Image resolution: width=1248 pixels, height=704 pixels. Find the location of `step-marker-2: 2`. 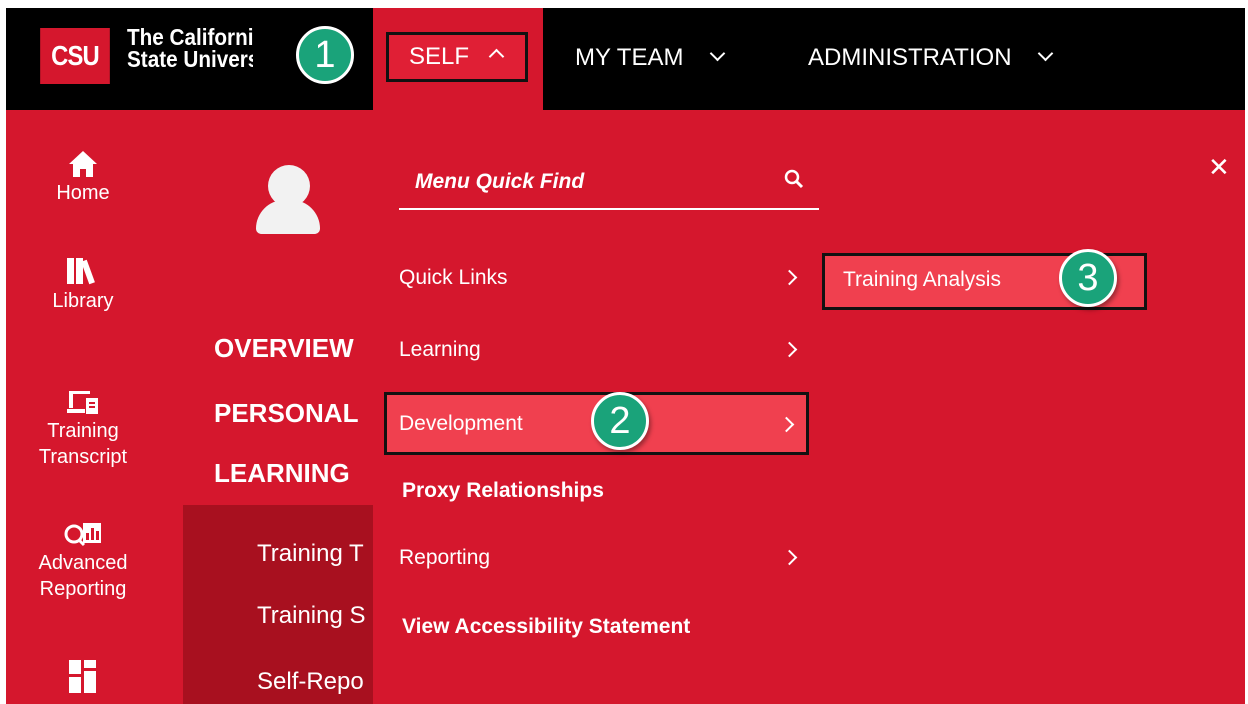

step-marker-2: 2 is located at coordinates (620, 421).